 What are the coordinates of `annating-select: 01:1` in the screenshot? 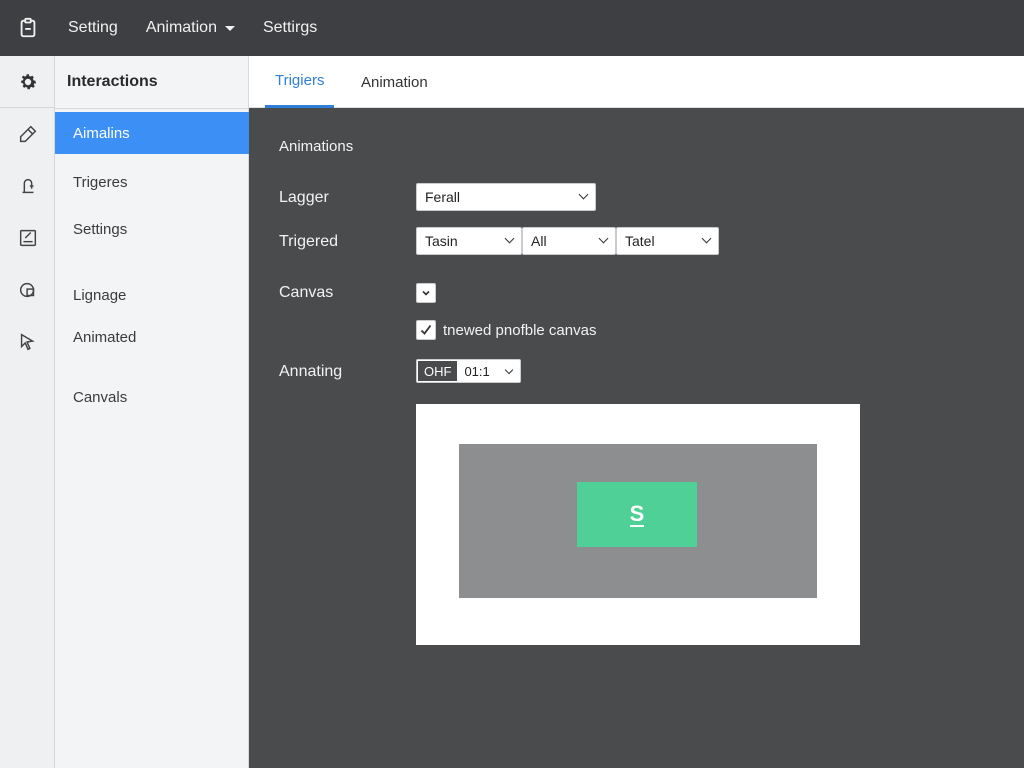 It's located at (489, 371).